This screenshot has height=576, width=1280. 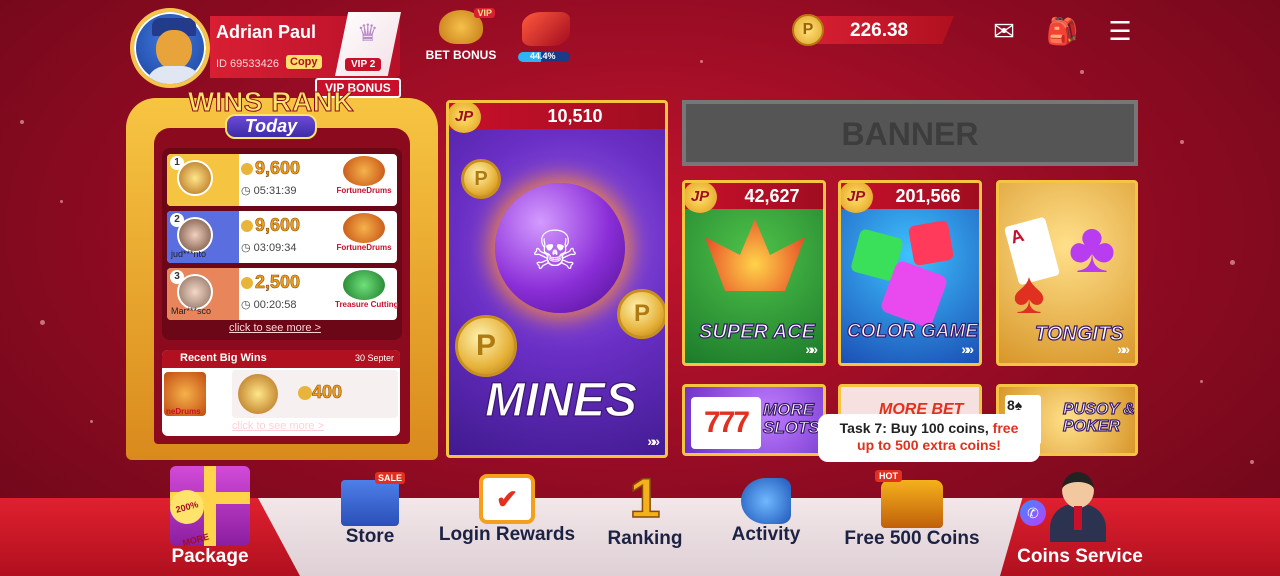 I want to click on game-tile-tongits: A ♣ ♠ TONGITS »», so click(x=1067, y=273).